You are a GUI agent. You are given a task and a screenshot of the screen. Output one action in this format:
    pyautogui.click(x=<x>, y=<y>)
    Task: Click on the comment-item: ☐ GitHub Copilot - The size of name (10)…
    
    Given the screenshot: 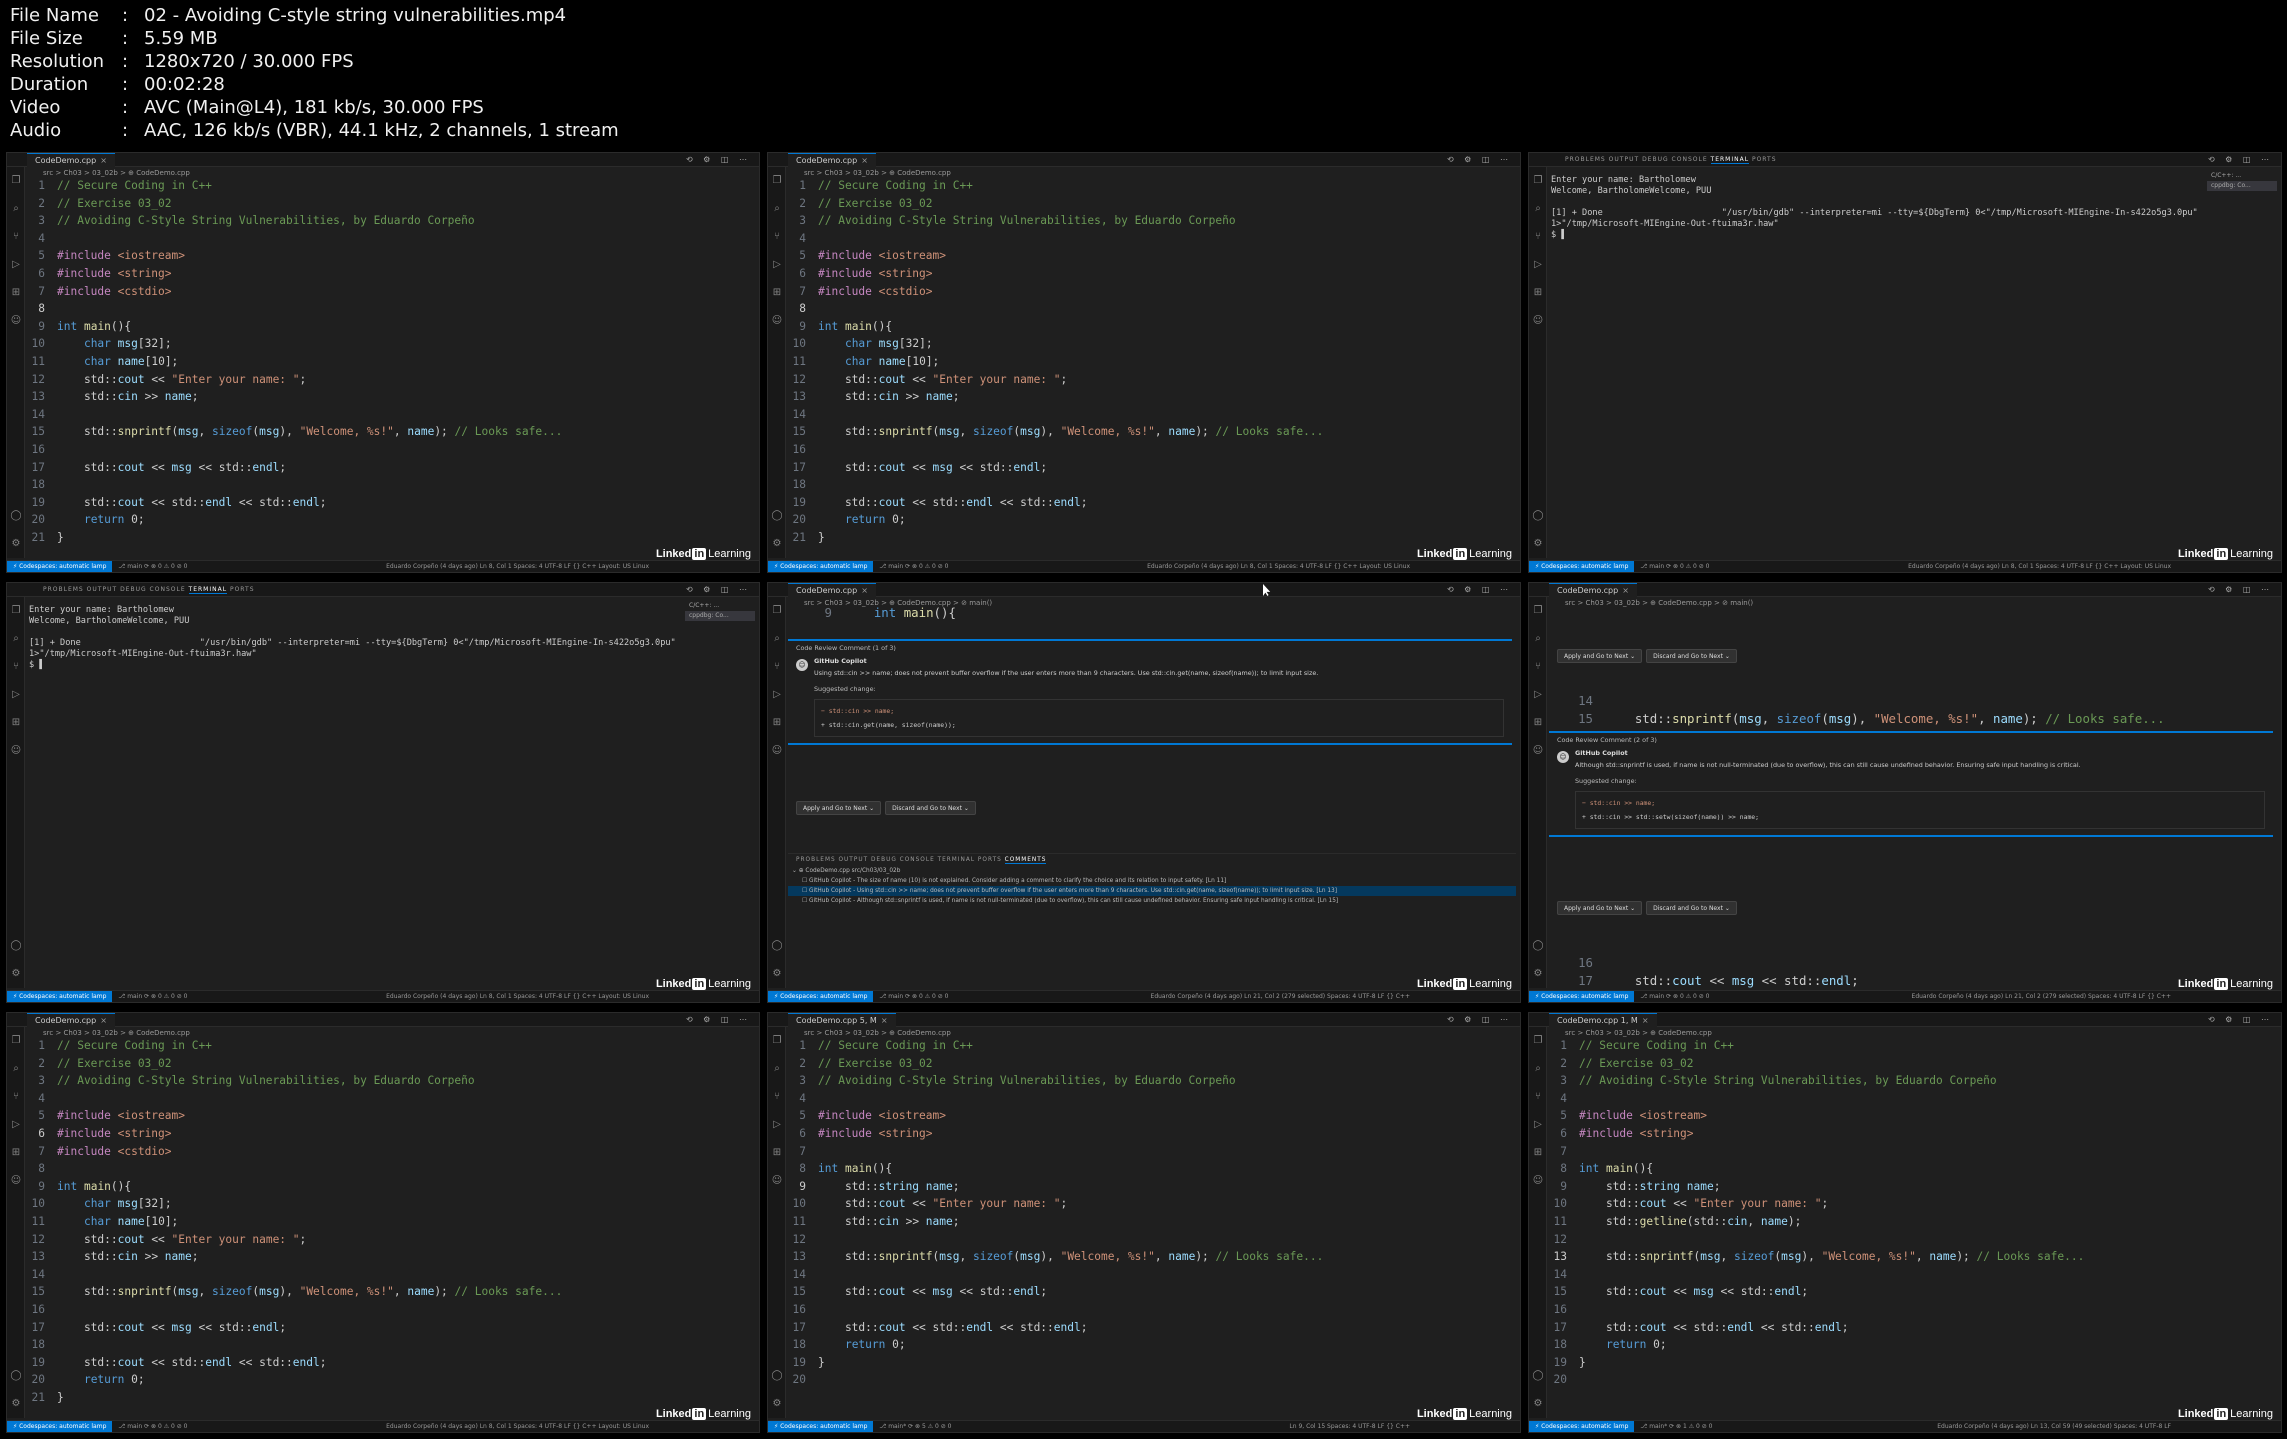 What is the action you would take?
    pyautogui.click(x=1152, y=881)
    